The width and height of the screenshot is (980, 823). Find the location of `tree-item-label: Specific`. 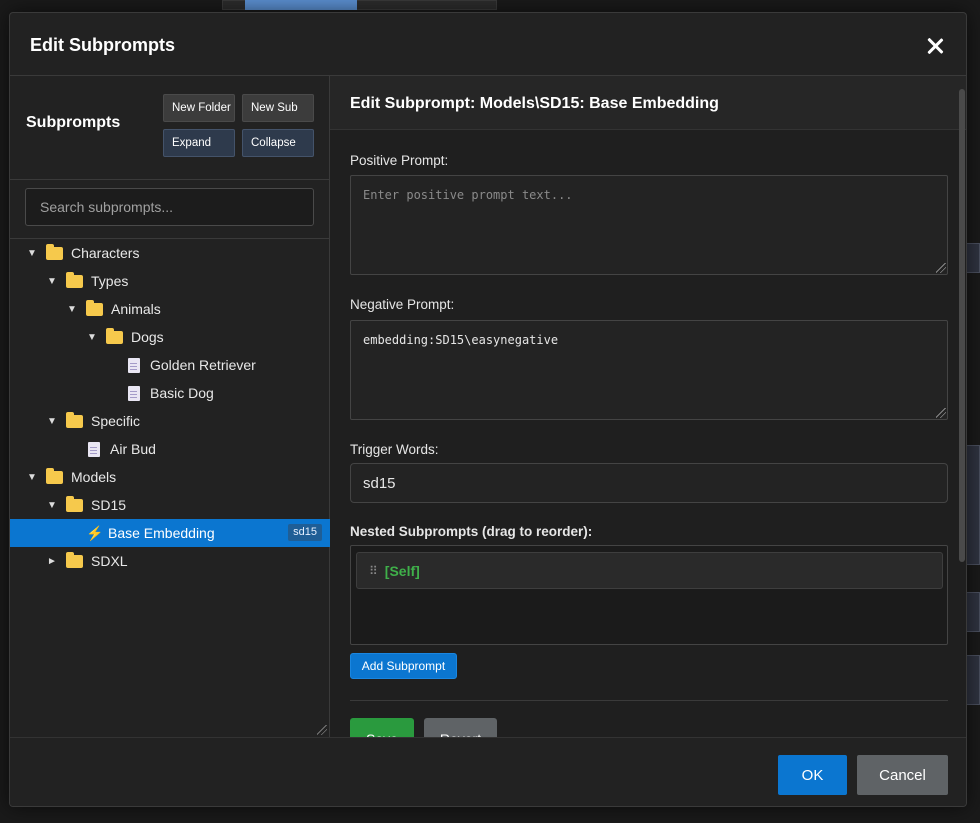

tree-item-label: Specific is located at coordinates (116, 421).